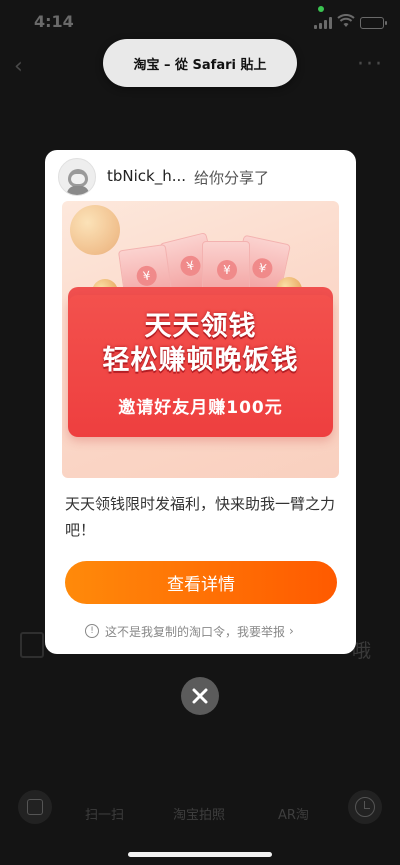 The height and width of the screenshot is (865, 400). I want to click on report-text: 这不是我复制的淘口令，我要举报, so click(195, 631).